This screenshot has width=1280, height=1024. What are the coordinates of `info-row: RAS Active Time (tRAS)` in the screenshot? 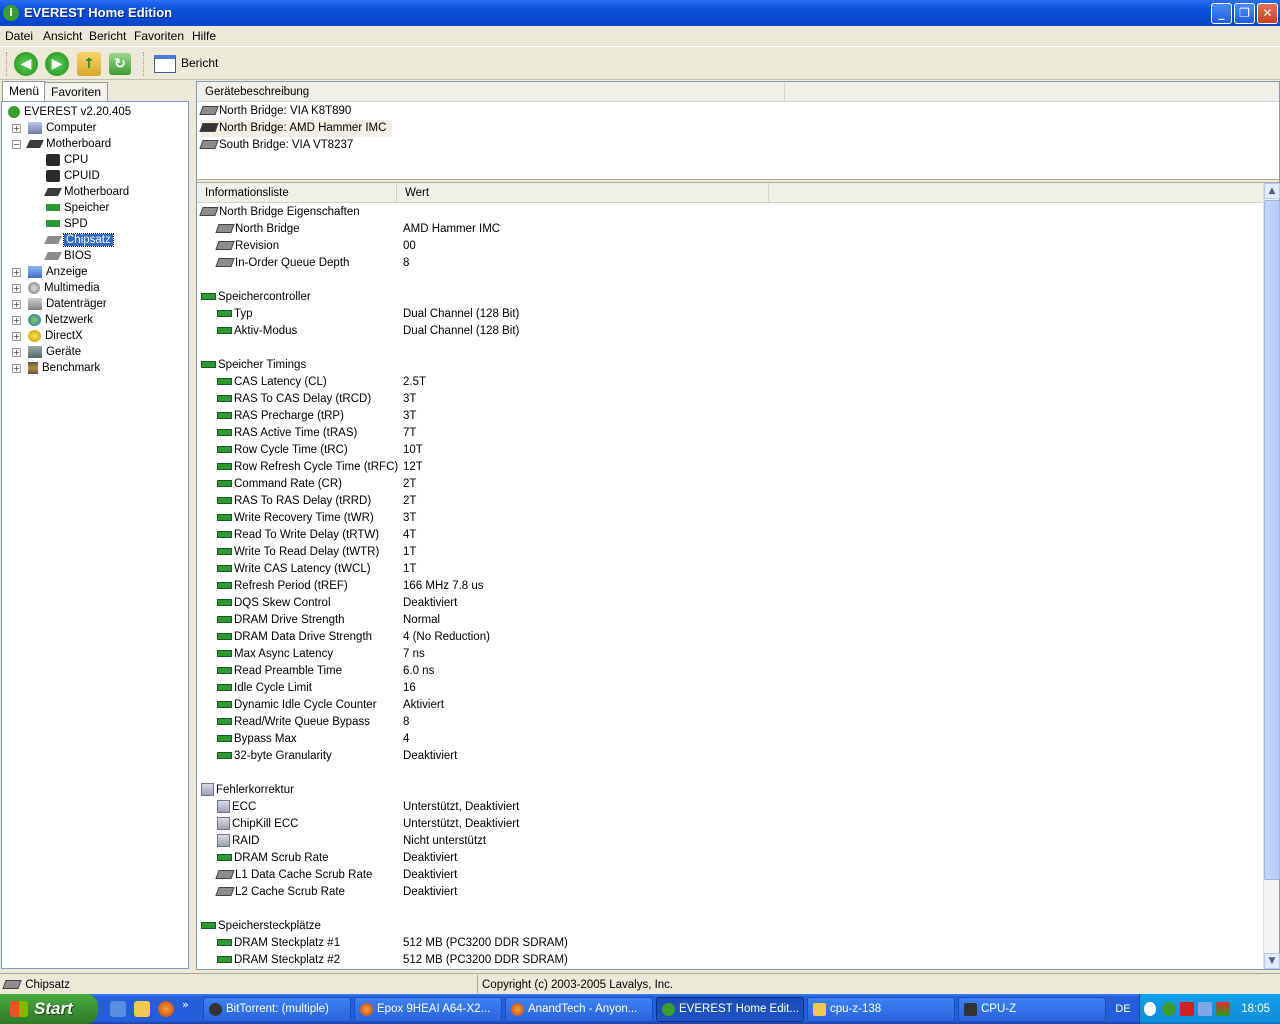 It's located at (287, 433).